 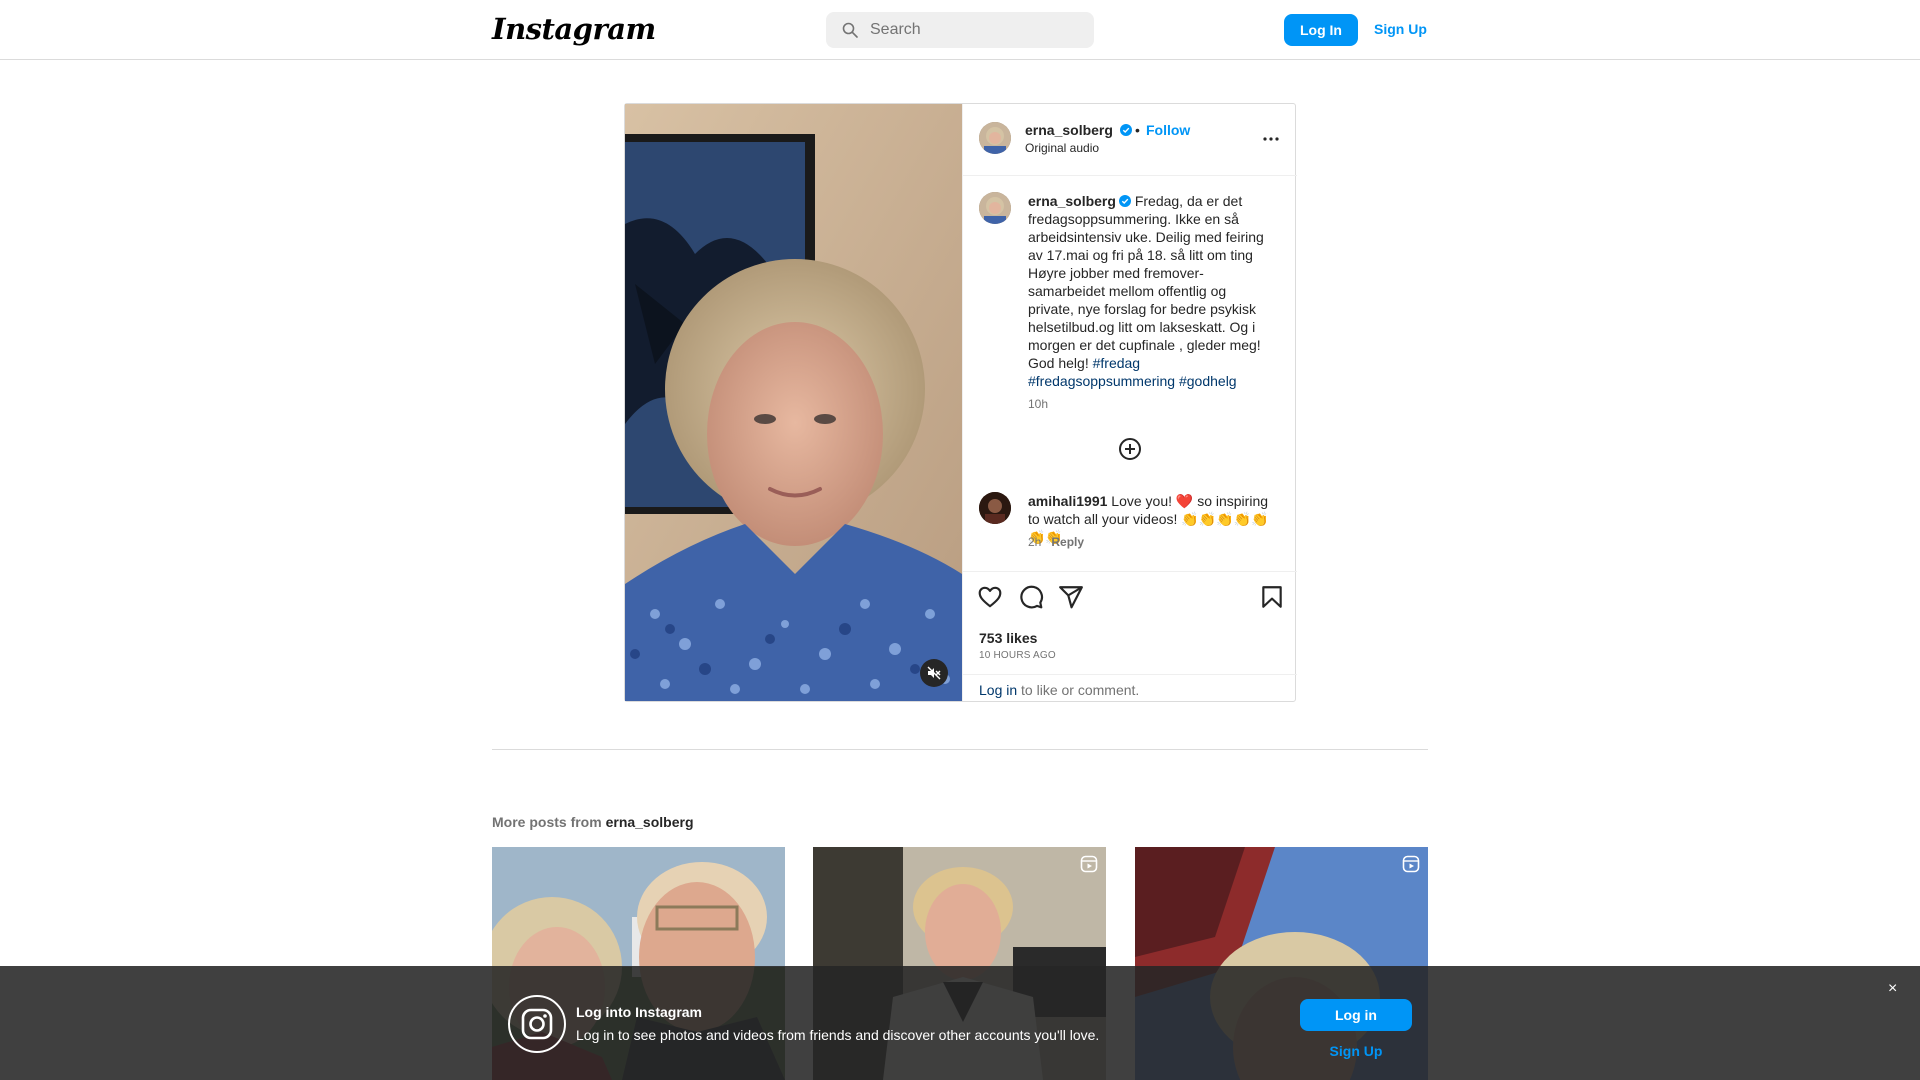 What do you see at coordinates (650, 822) in the screenshot?
I see `more-posts-username: erna_solberg` at bounding box center [650, 822].